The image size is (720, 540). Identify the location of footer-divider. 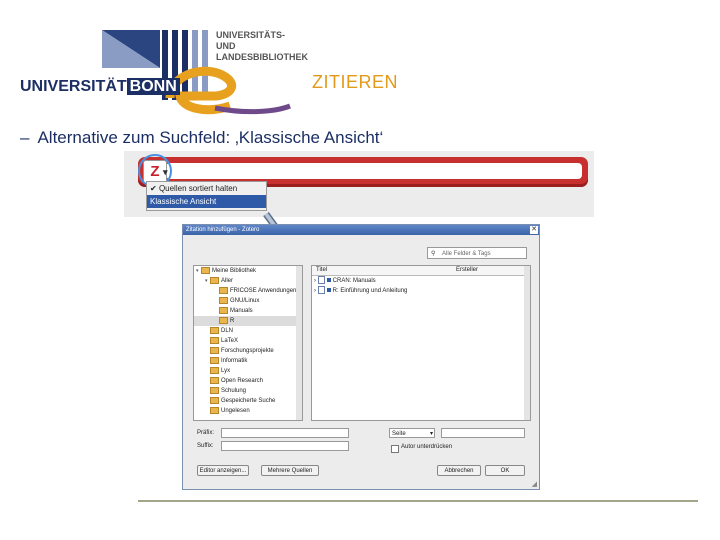
(418, 501).